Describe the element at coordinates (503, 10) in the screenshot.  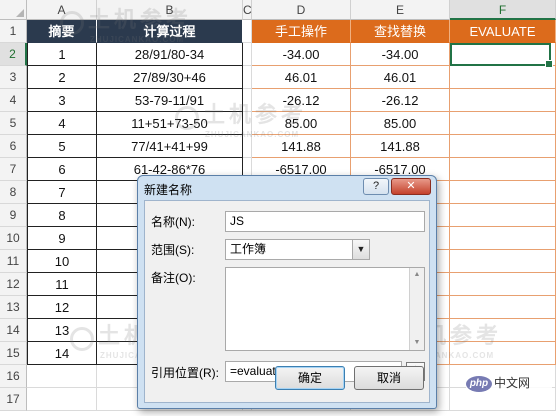
I see `col-header-f: F` at that location.